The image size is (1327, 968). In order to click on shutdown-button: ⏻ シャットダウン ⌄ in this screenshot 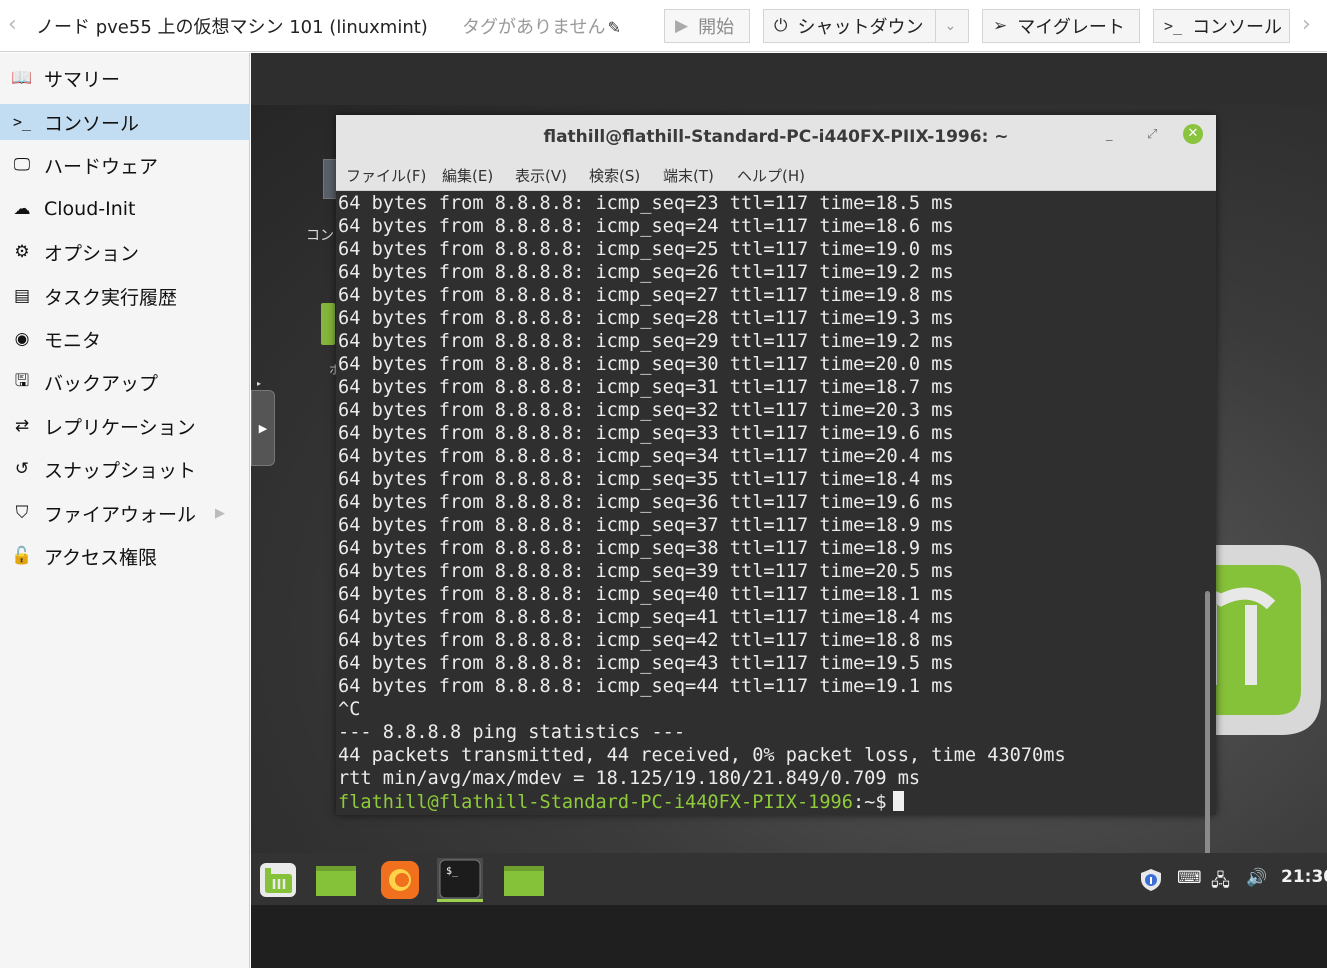, I will do `click(866, 26)`.